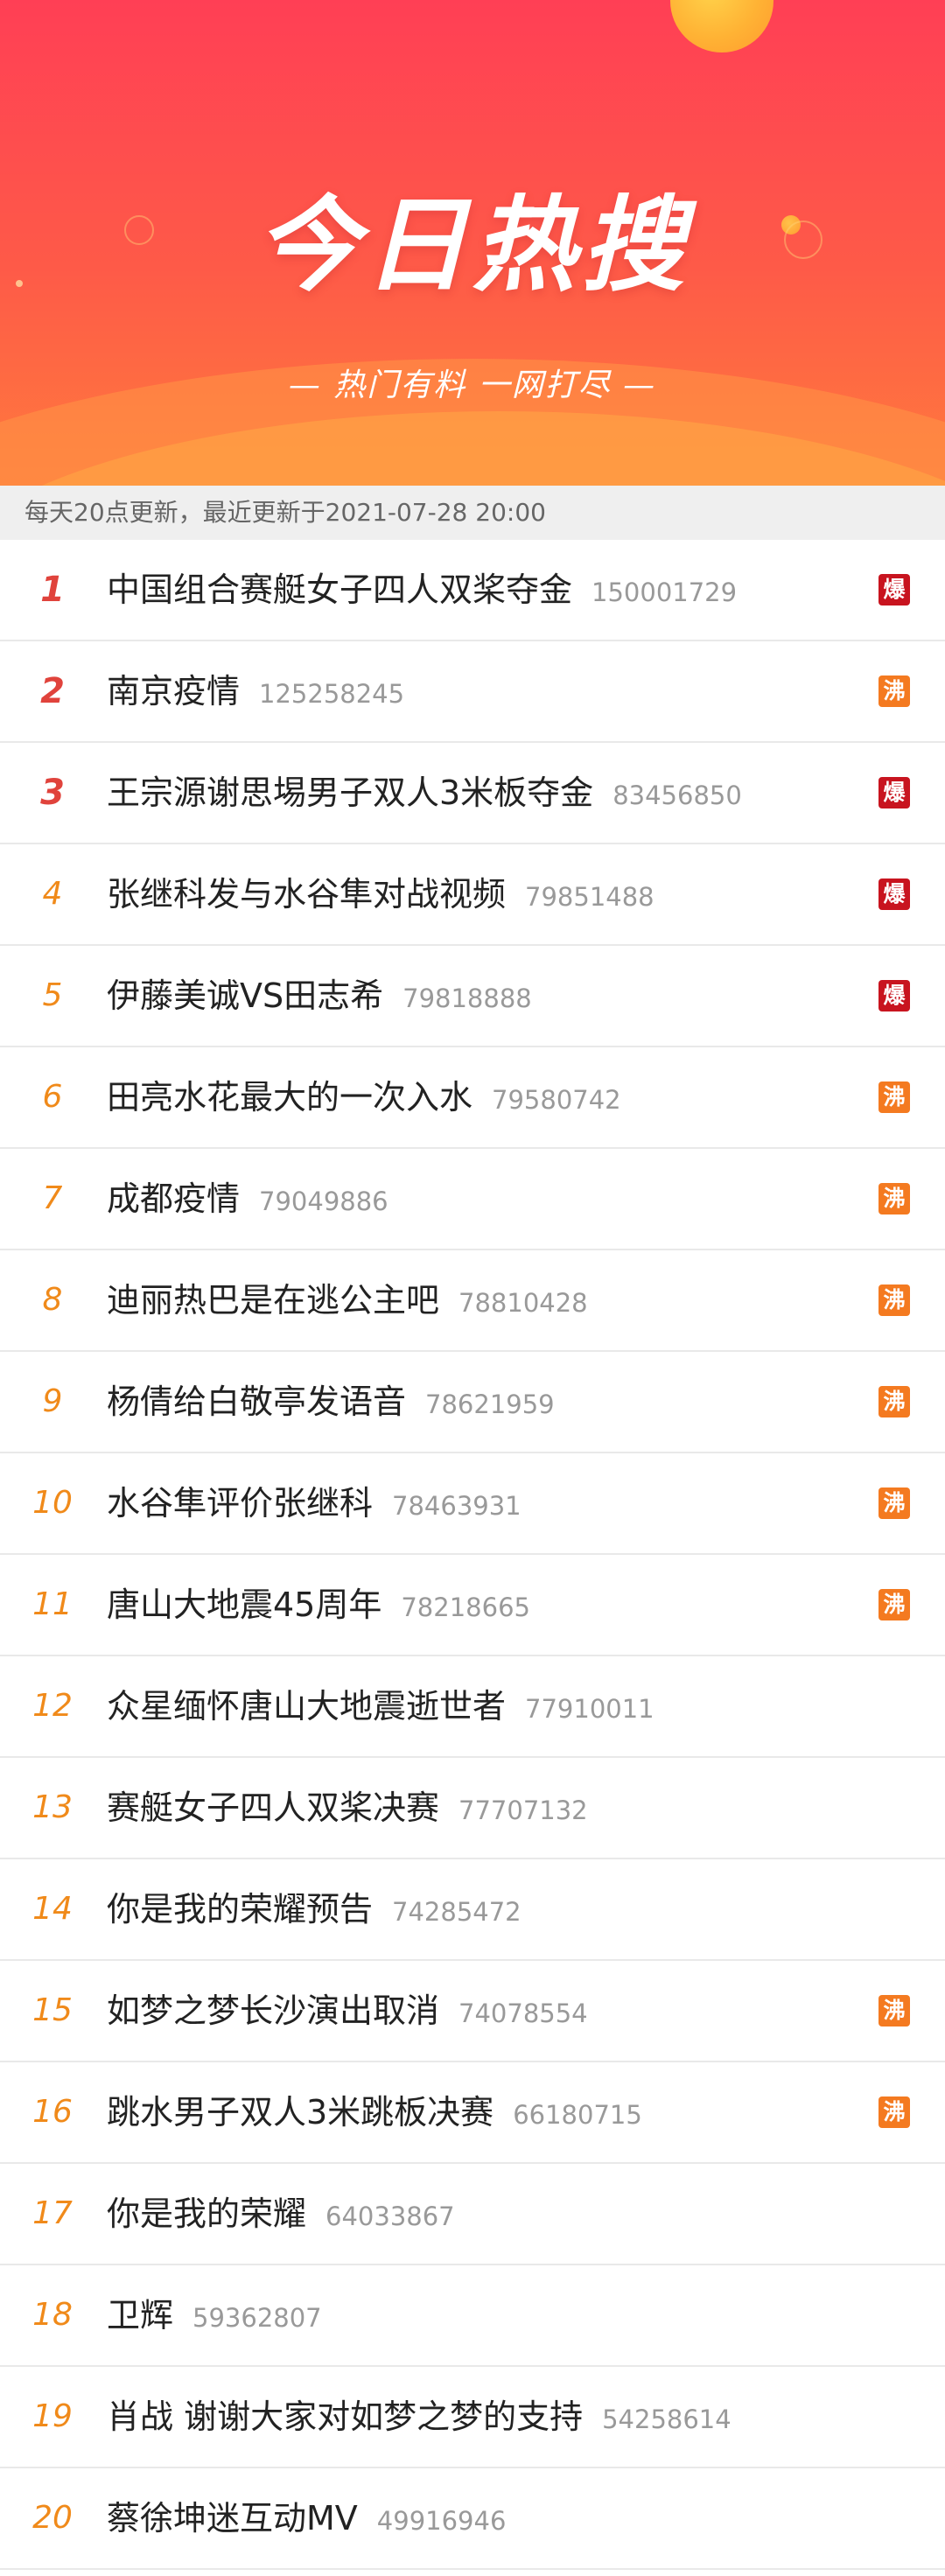 The width and height of the screenshot is (945, 2576). I want to click on hot-search-row: 15 如梦之梦长沙演出取消 74078554 沸, so click(472, 2011).